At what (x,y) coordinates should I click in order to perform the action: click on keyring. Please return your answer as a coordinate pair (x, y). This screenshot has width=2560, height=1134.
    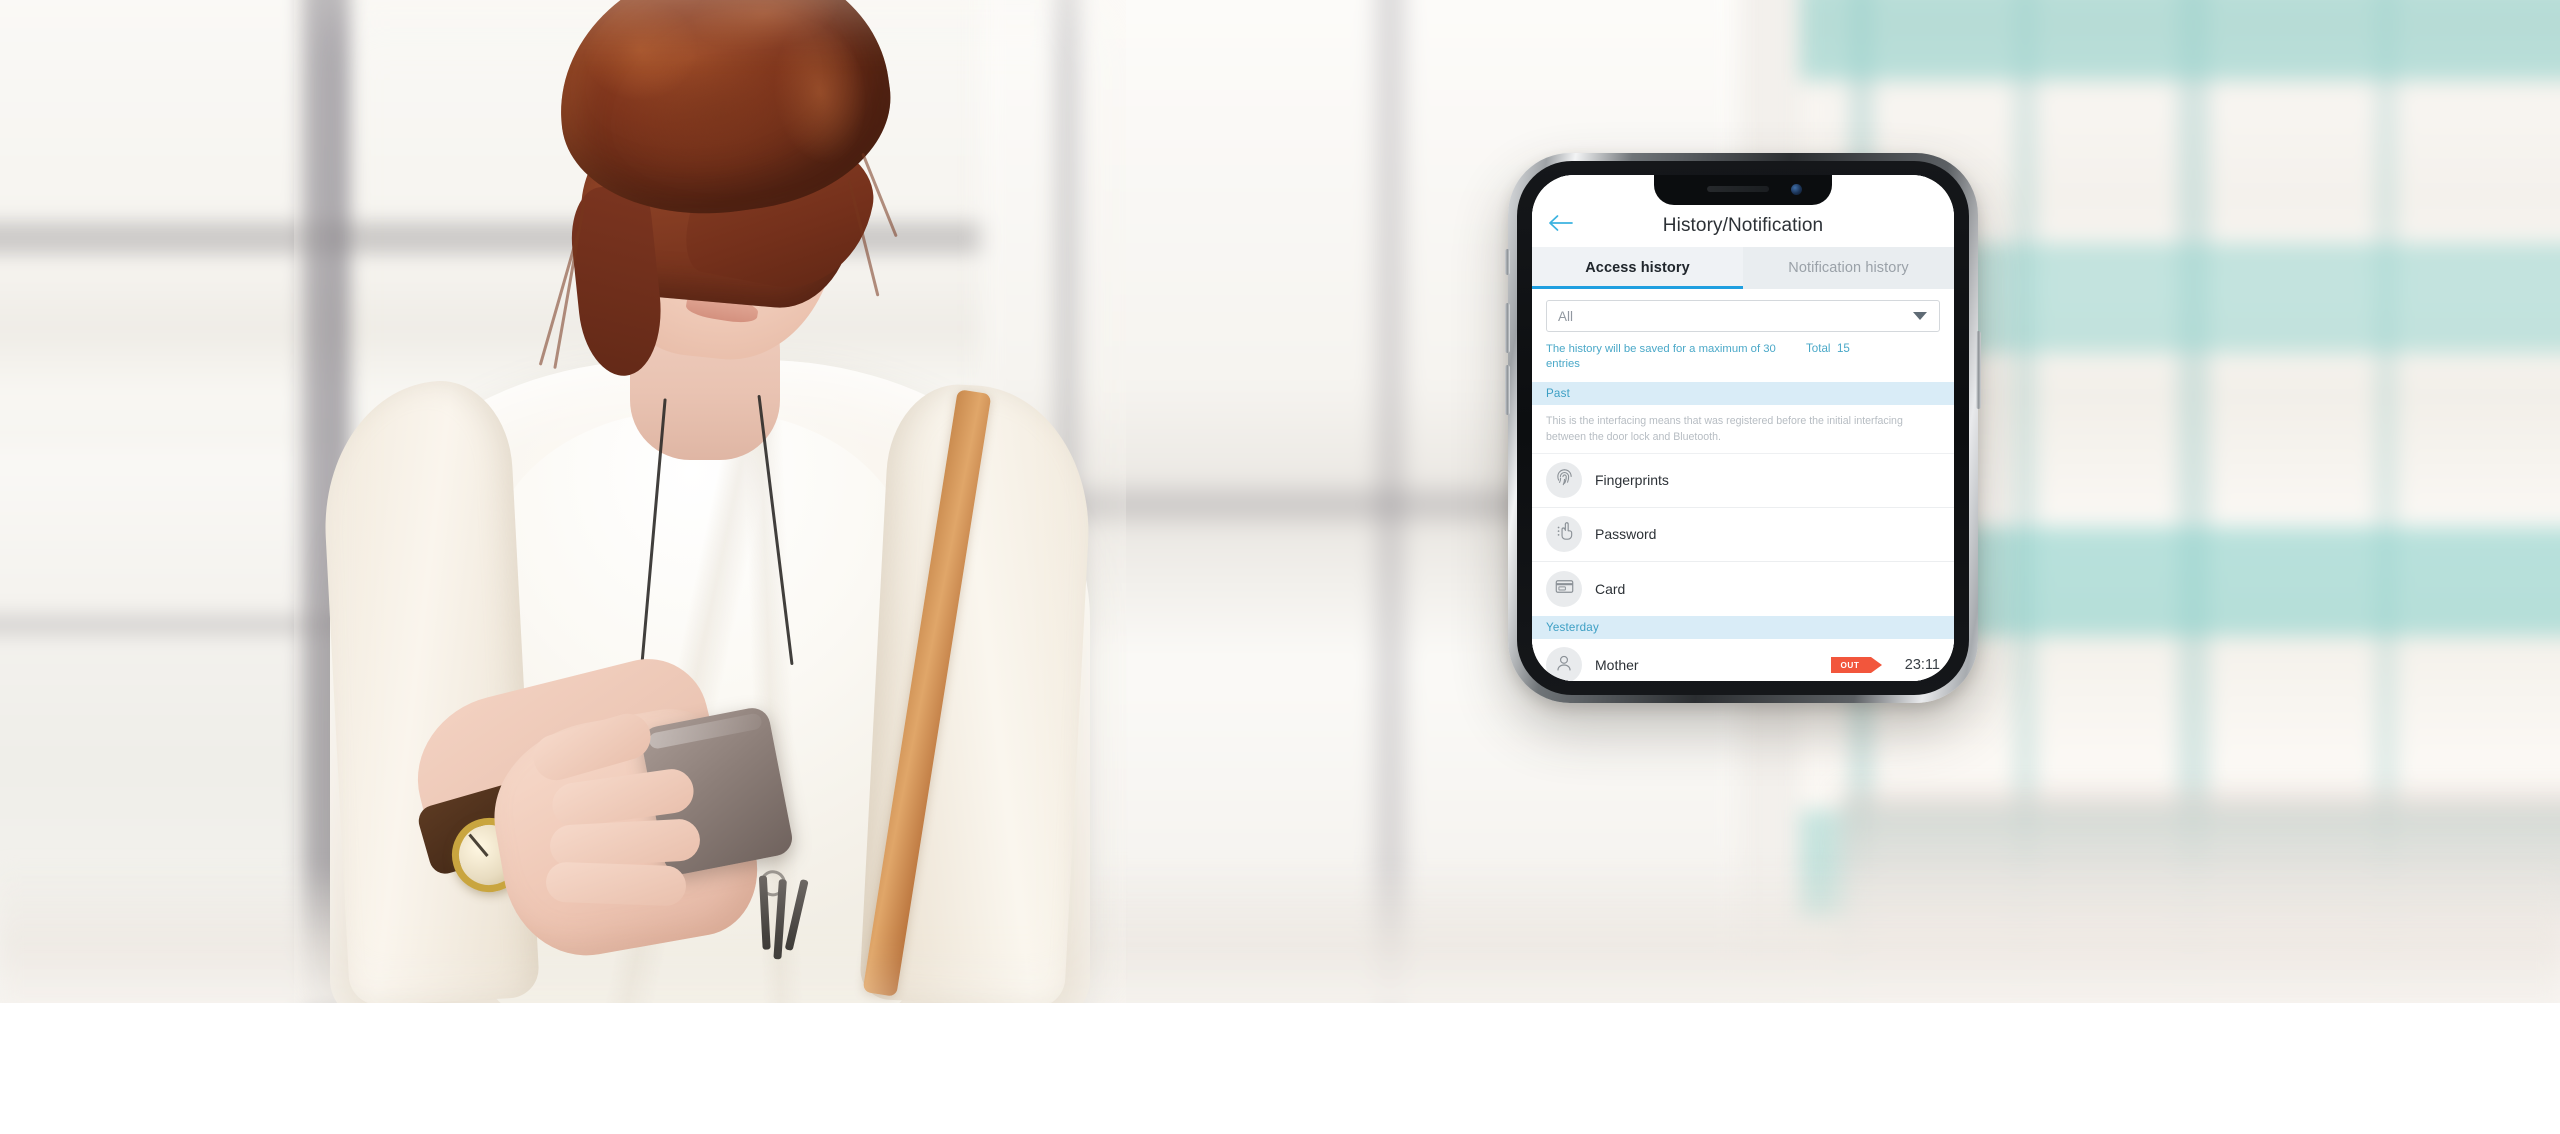
    Looking at the image, I should click on (787, 918).